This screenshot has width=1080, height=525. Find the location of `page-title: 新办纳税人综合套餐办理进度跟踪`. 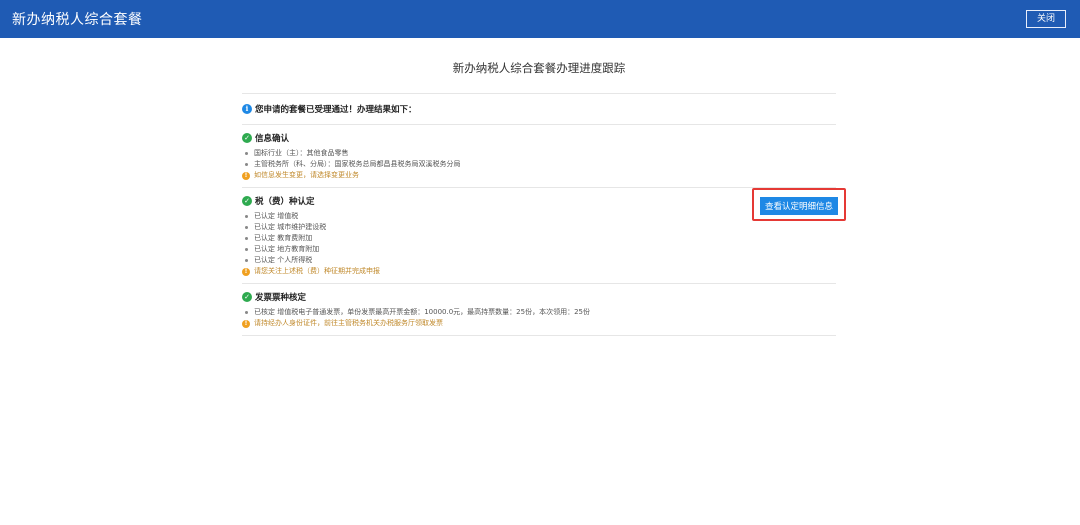

page-title: 新办纳税人综合套餐办理进度跟踪 is located at coordinates (539, 68).